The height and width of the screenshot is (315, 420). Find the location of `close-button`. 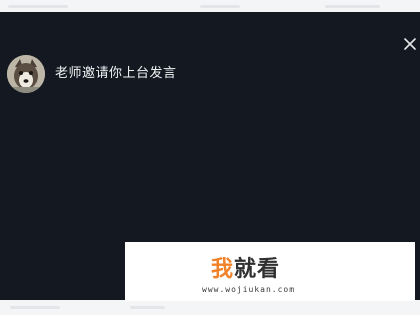

close-button is located at coordinates (410, 44).